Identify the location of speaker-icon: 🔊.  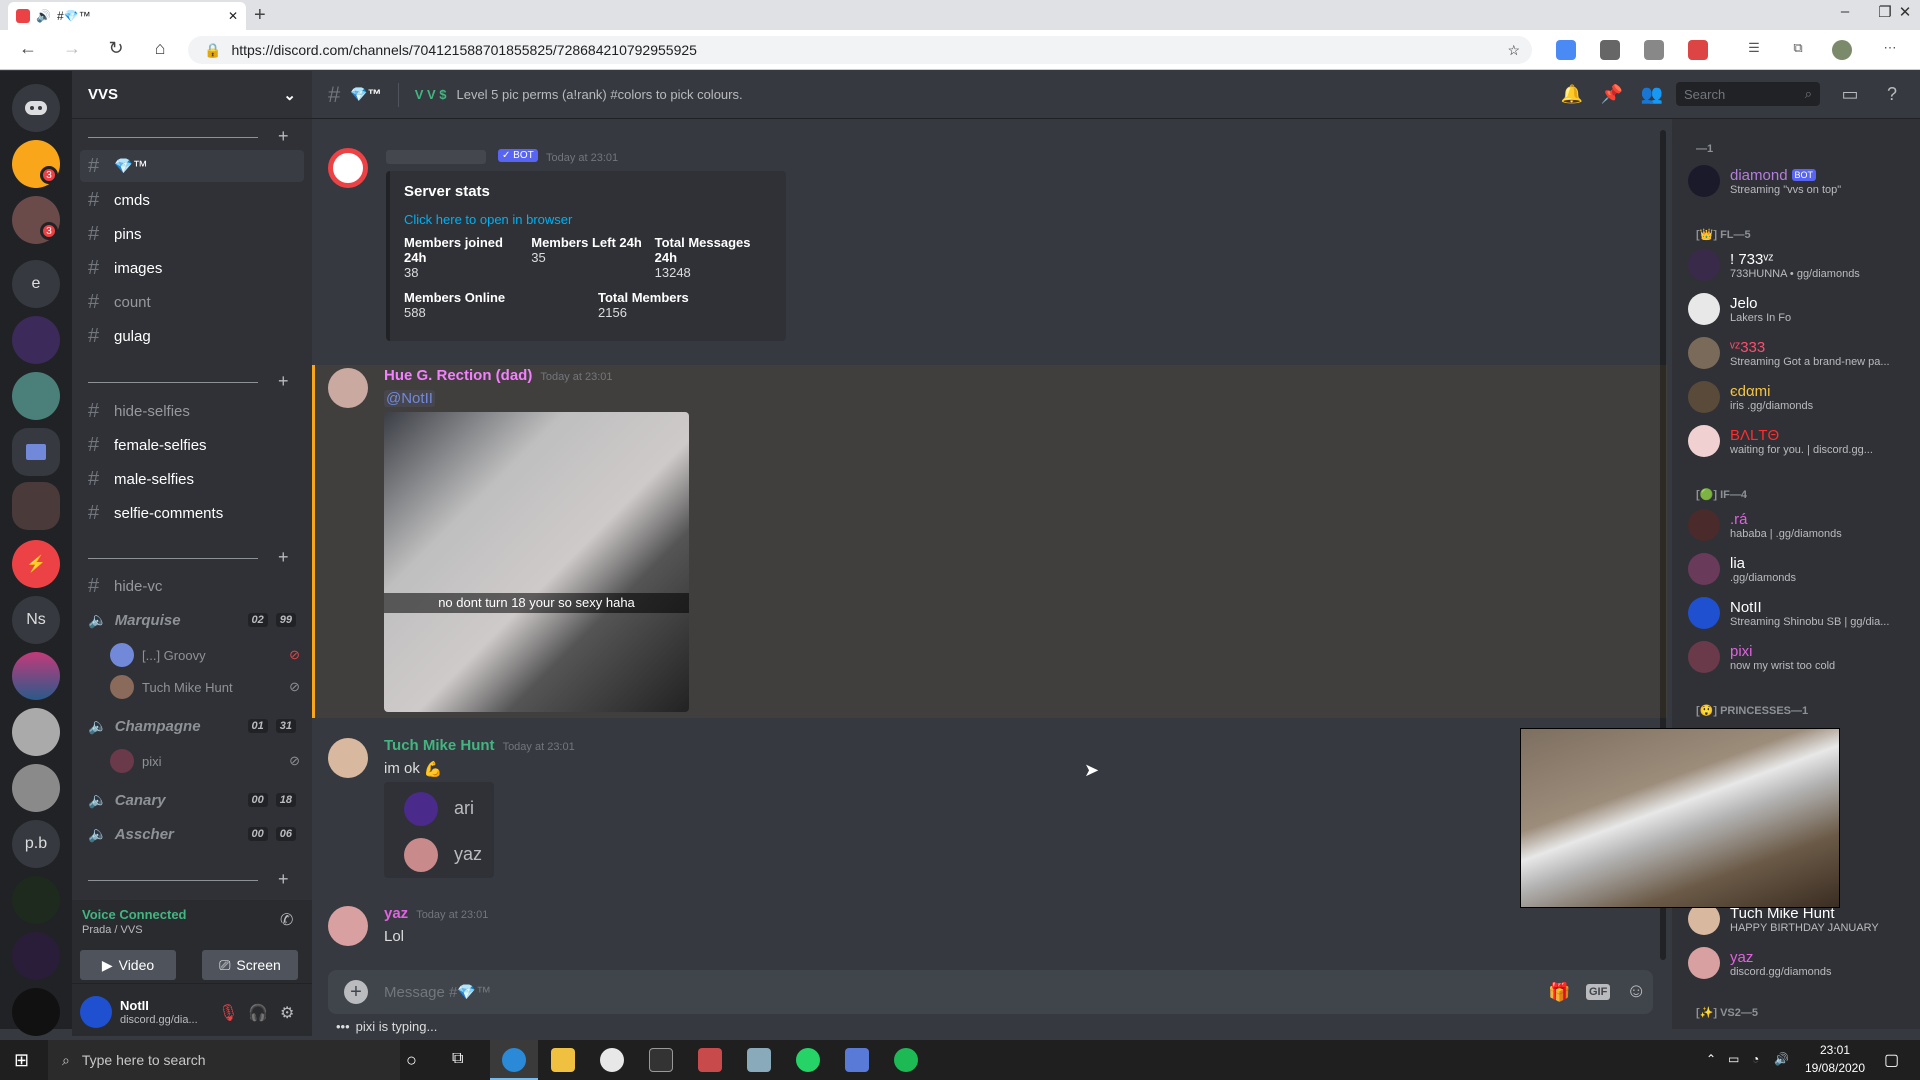
(43, 16).